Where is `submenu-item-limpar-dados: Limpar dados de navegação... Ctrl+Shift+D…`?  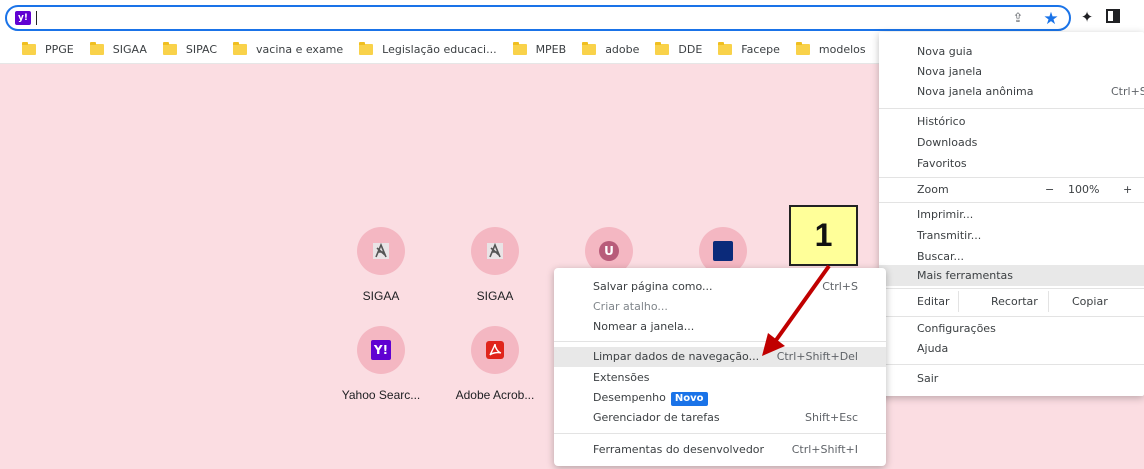
submenu-item-limpar-dados: Limpar dados de navegação... Ctrl+Shift+D… is located at coordinates (720, 357).